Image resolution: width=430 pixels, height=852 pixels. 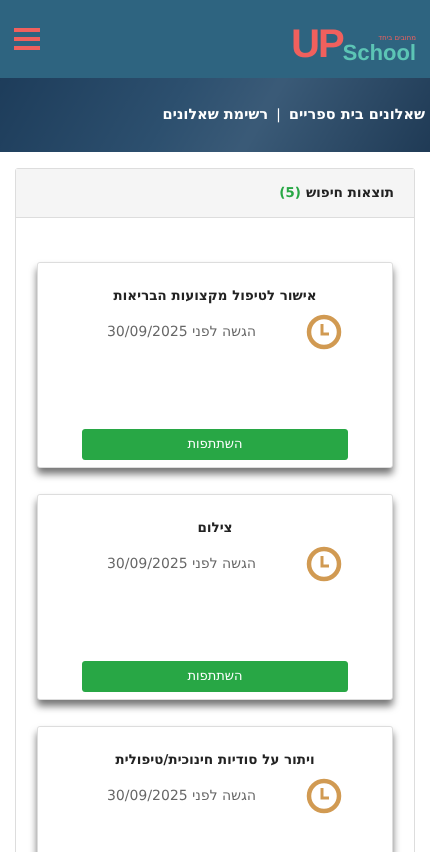 I want to click on menu-button, so click(x=27, y=39).